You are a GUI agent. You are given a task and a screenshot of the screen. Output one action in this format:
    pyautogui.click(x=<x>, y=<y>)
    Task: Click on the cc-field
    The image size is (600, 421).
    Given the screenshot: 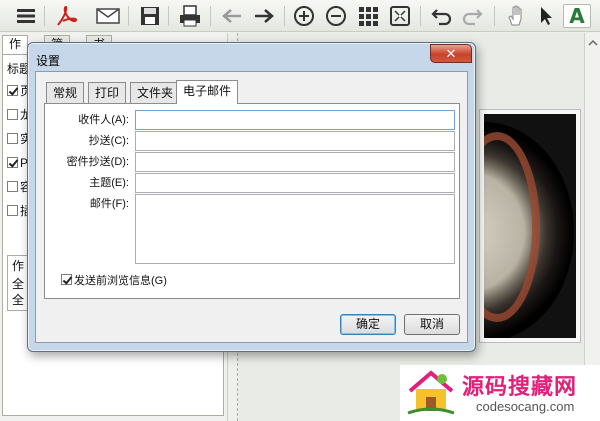 What is the action you would take?
    pyautogui.click(x=295, y=141)
    